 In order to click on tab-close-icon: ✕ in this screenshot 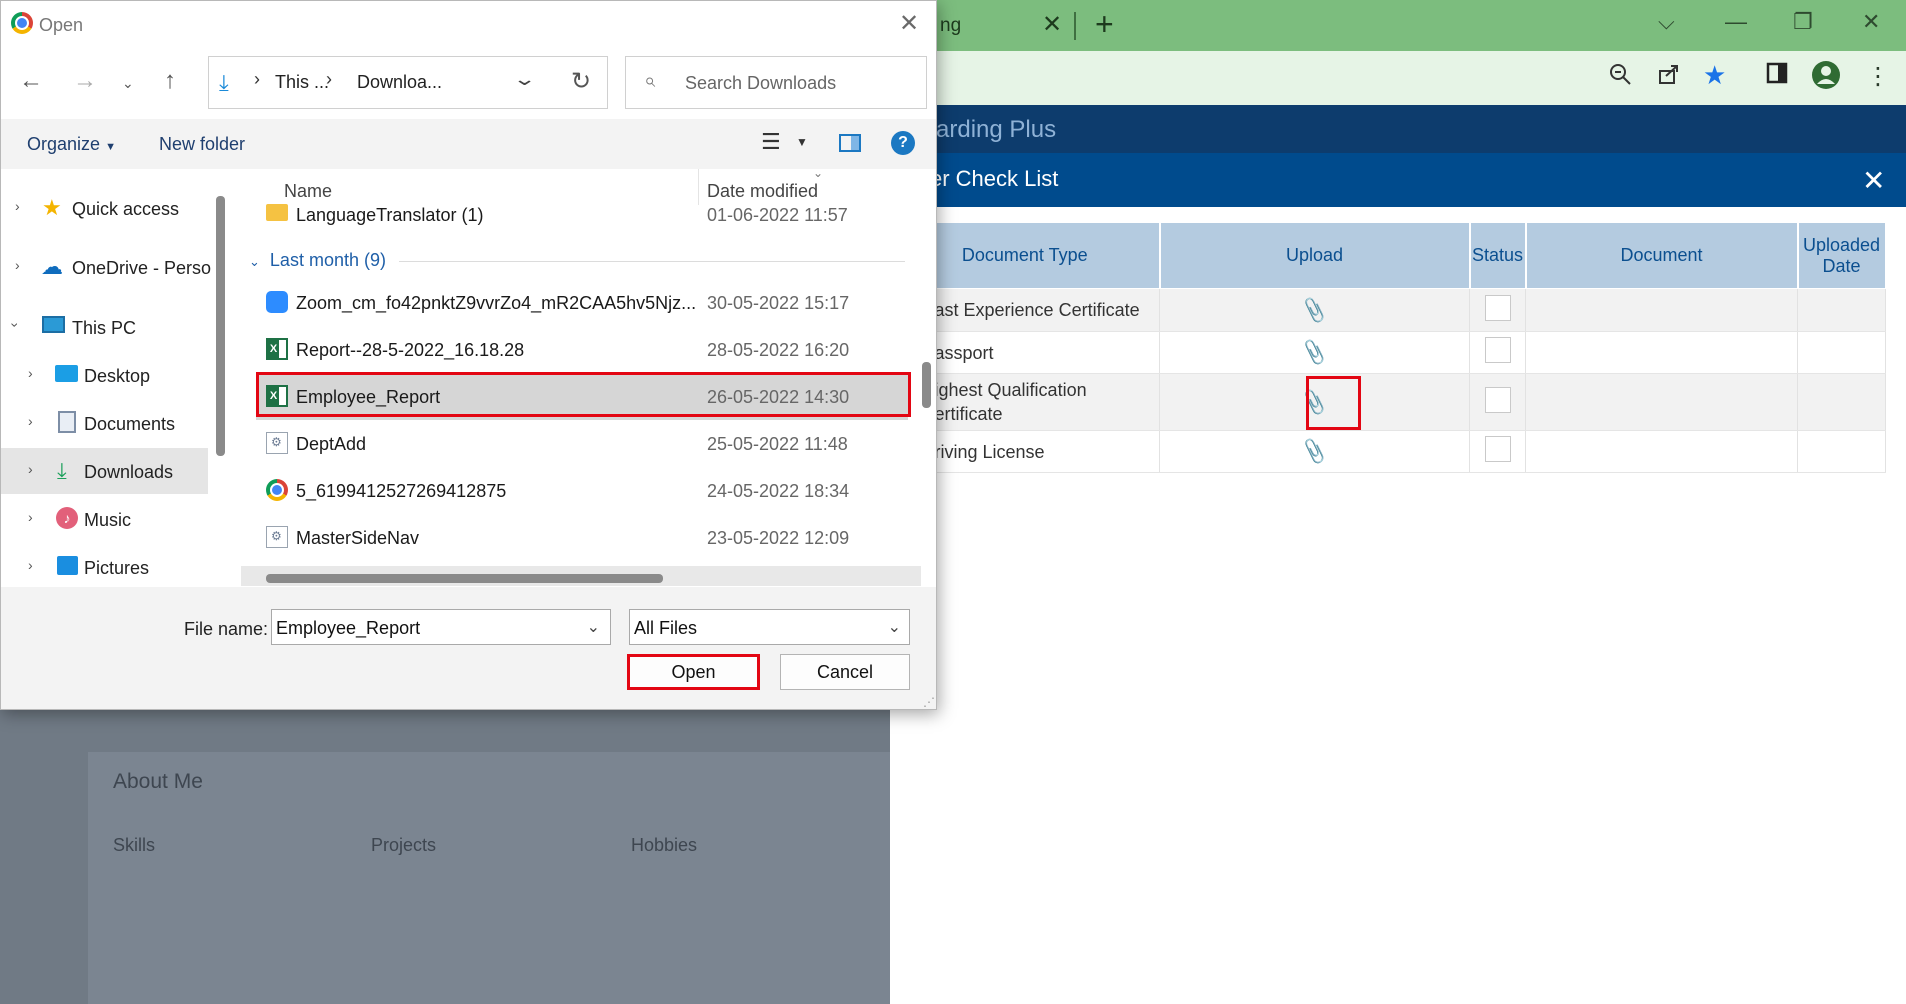, I will do `click(1052, 24)`.